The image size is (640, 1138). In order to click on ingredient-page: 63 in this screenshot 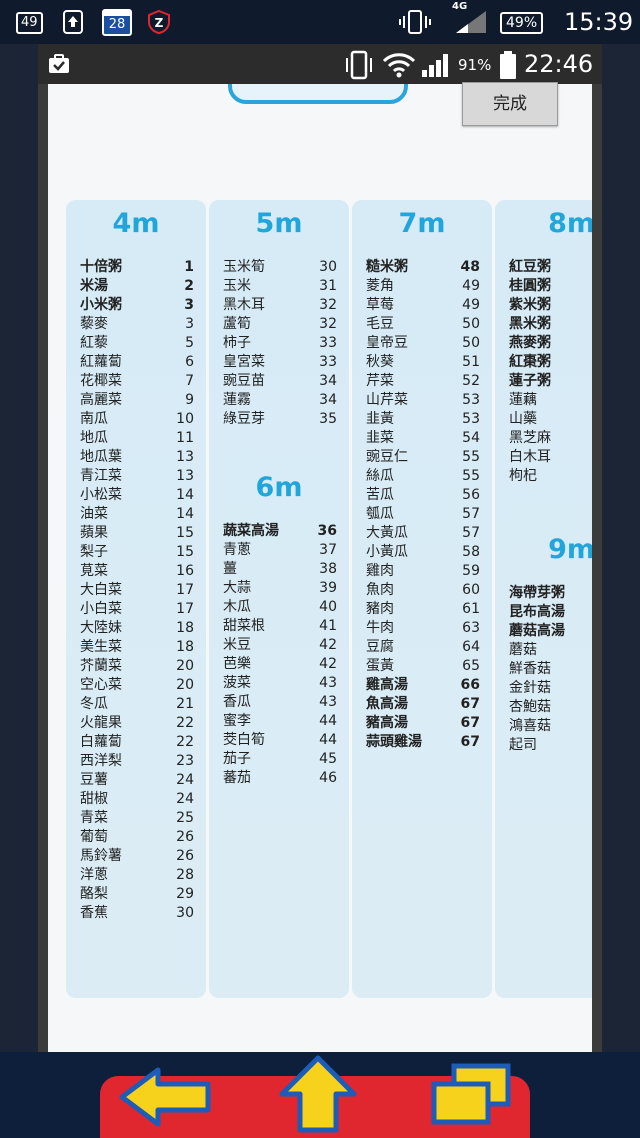, I will do `click(471, 628)`.